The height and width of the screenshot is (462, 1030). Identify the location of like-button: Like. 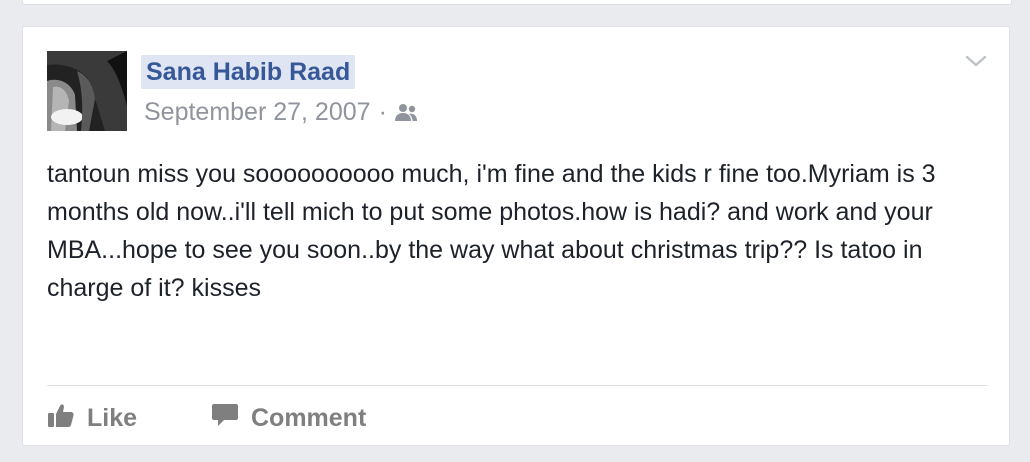
(92, 418).